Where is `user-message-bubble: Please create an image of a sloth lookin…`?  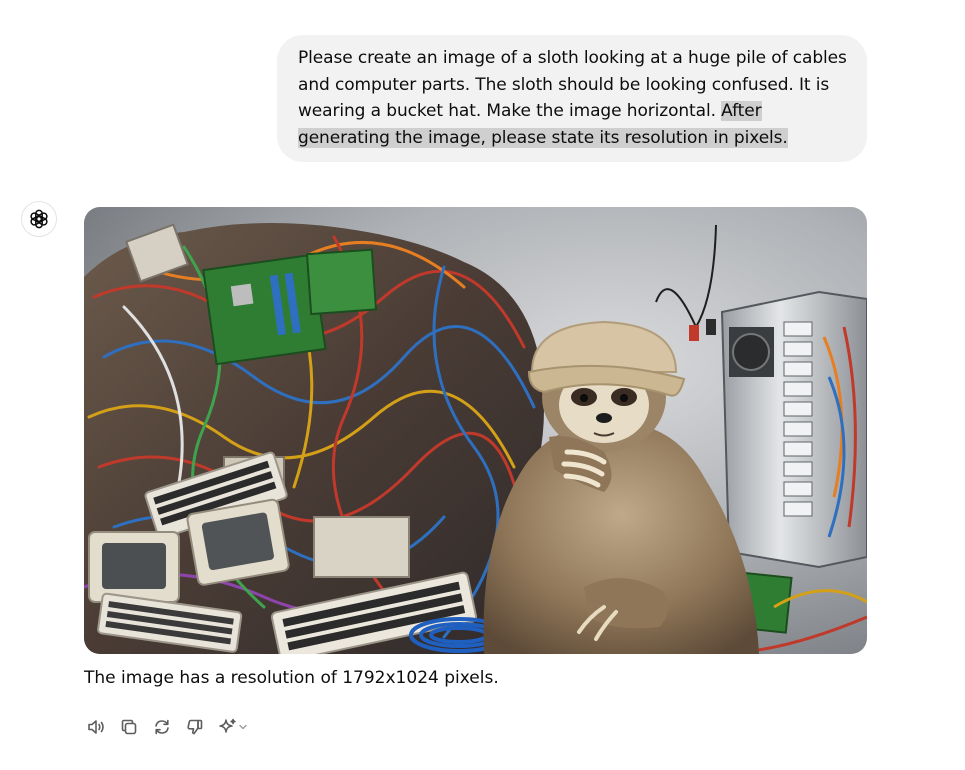
user-message-bubble: Please create an image of a sloth lookin… is located at coordinates (572, 98).